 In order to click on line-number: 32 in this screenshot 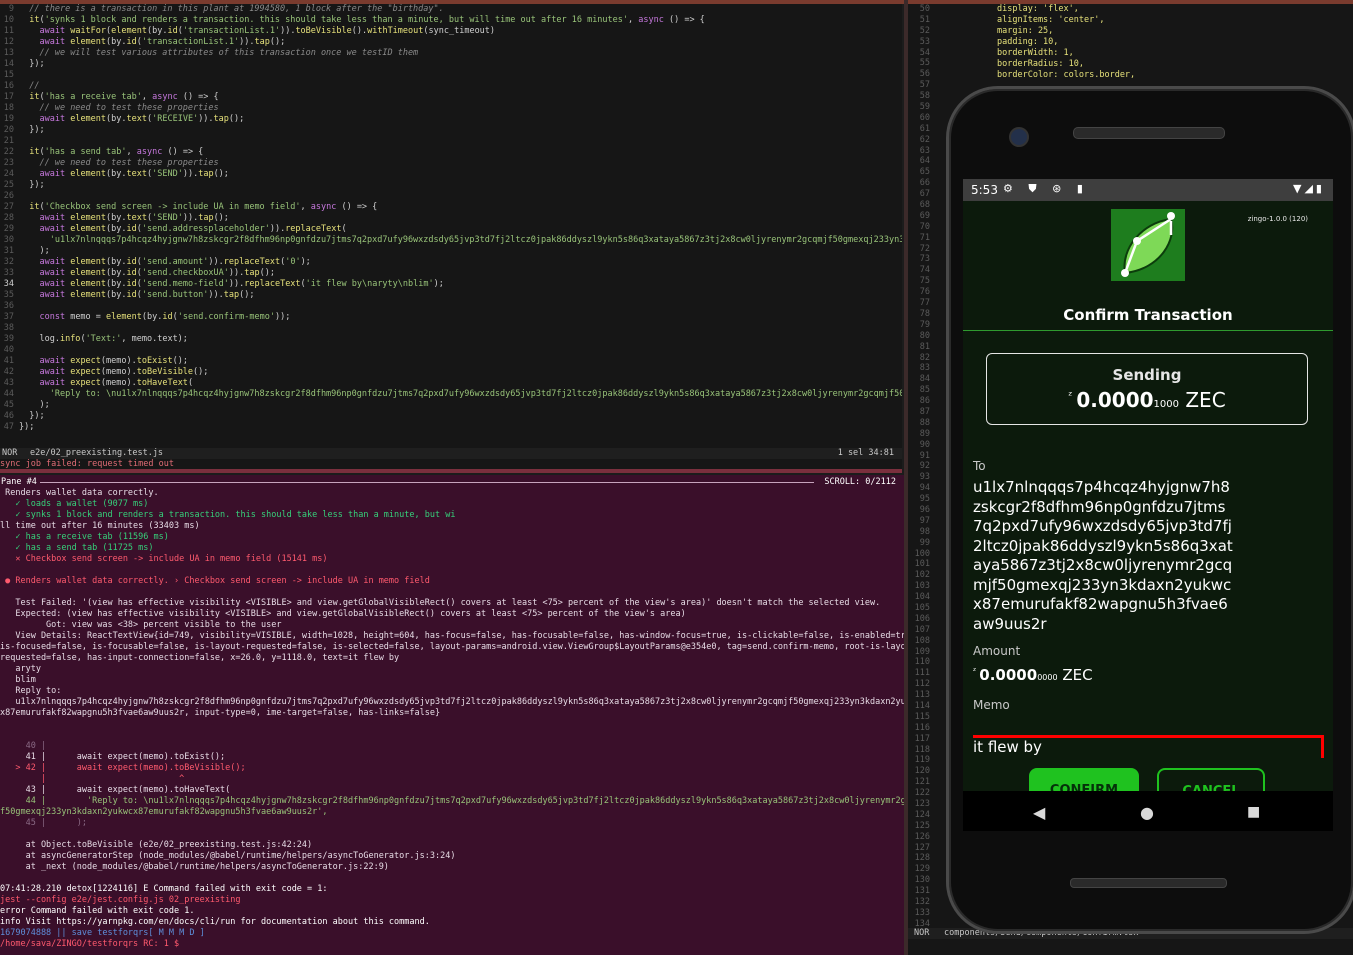, I will do `click(8, 262)`.